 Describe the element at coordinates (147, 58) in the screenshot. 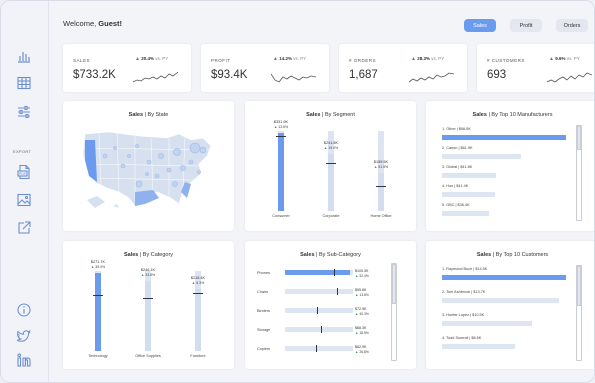

I see `kpi-delta-pct: 20.4%` at that location.